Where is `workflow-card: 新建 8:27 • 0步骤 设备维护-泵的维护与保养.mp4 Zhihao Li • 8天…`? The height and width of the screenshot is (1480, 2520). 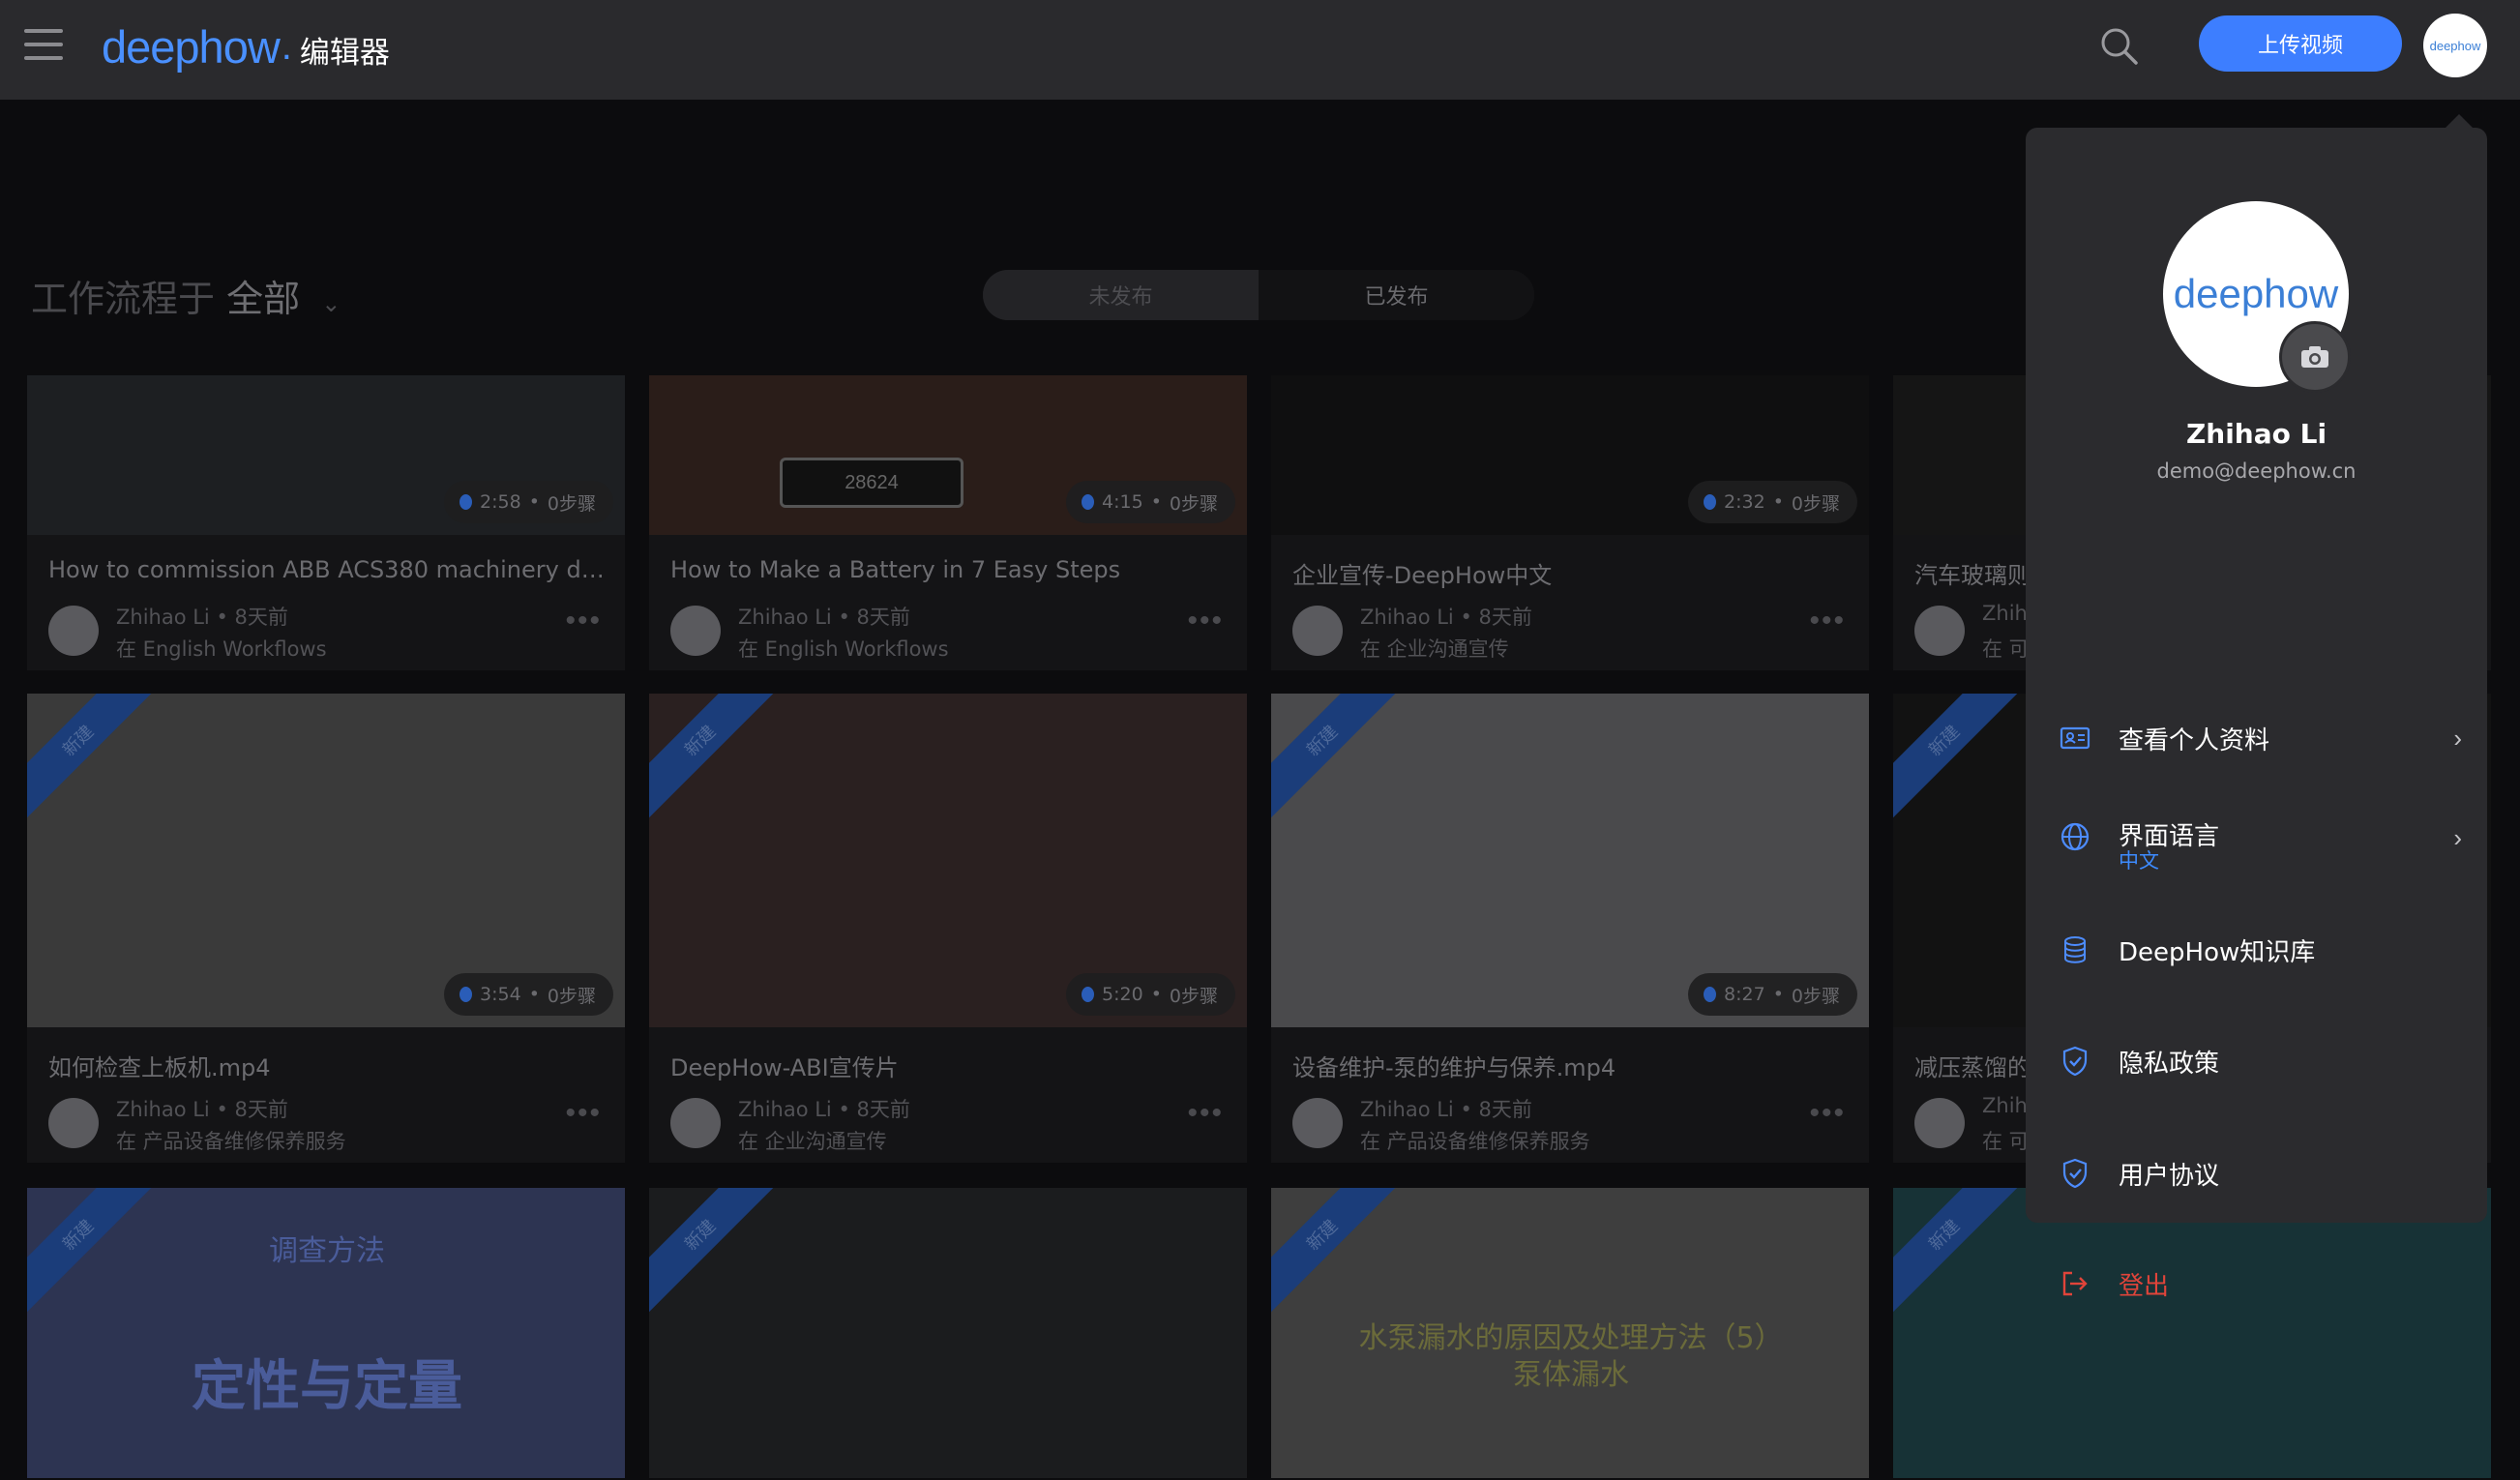 workflow-card: 新建 8:27 • 0步骤 设备维护-泵的维护与保养.mp4 Zhihao Li • 8天… is located at coordinates (1570, 928).